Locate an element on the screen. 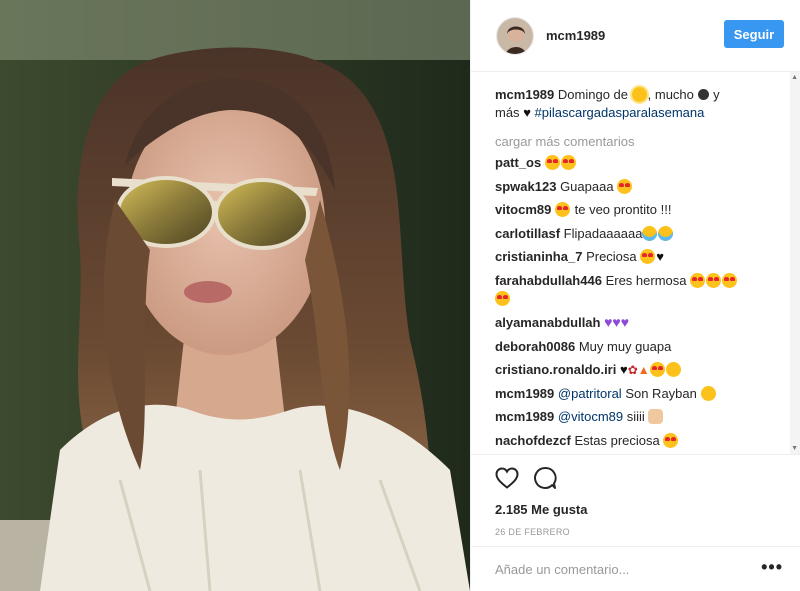  comment-text: siiii is located at coordinates (635, 416).